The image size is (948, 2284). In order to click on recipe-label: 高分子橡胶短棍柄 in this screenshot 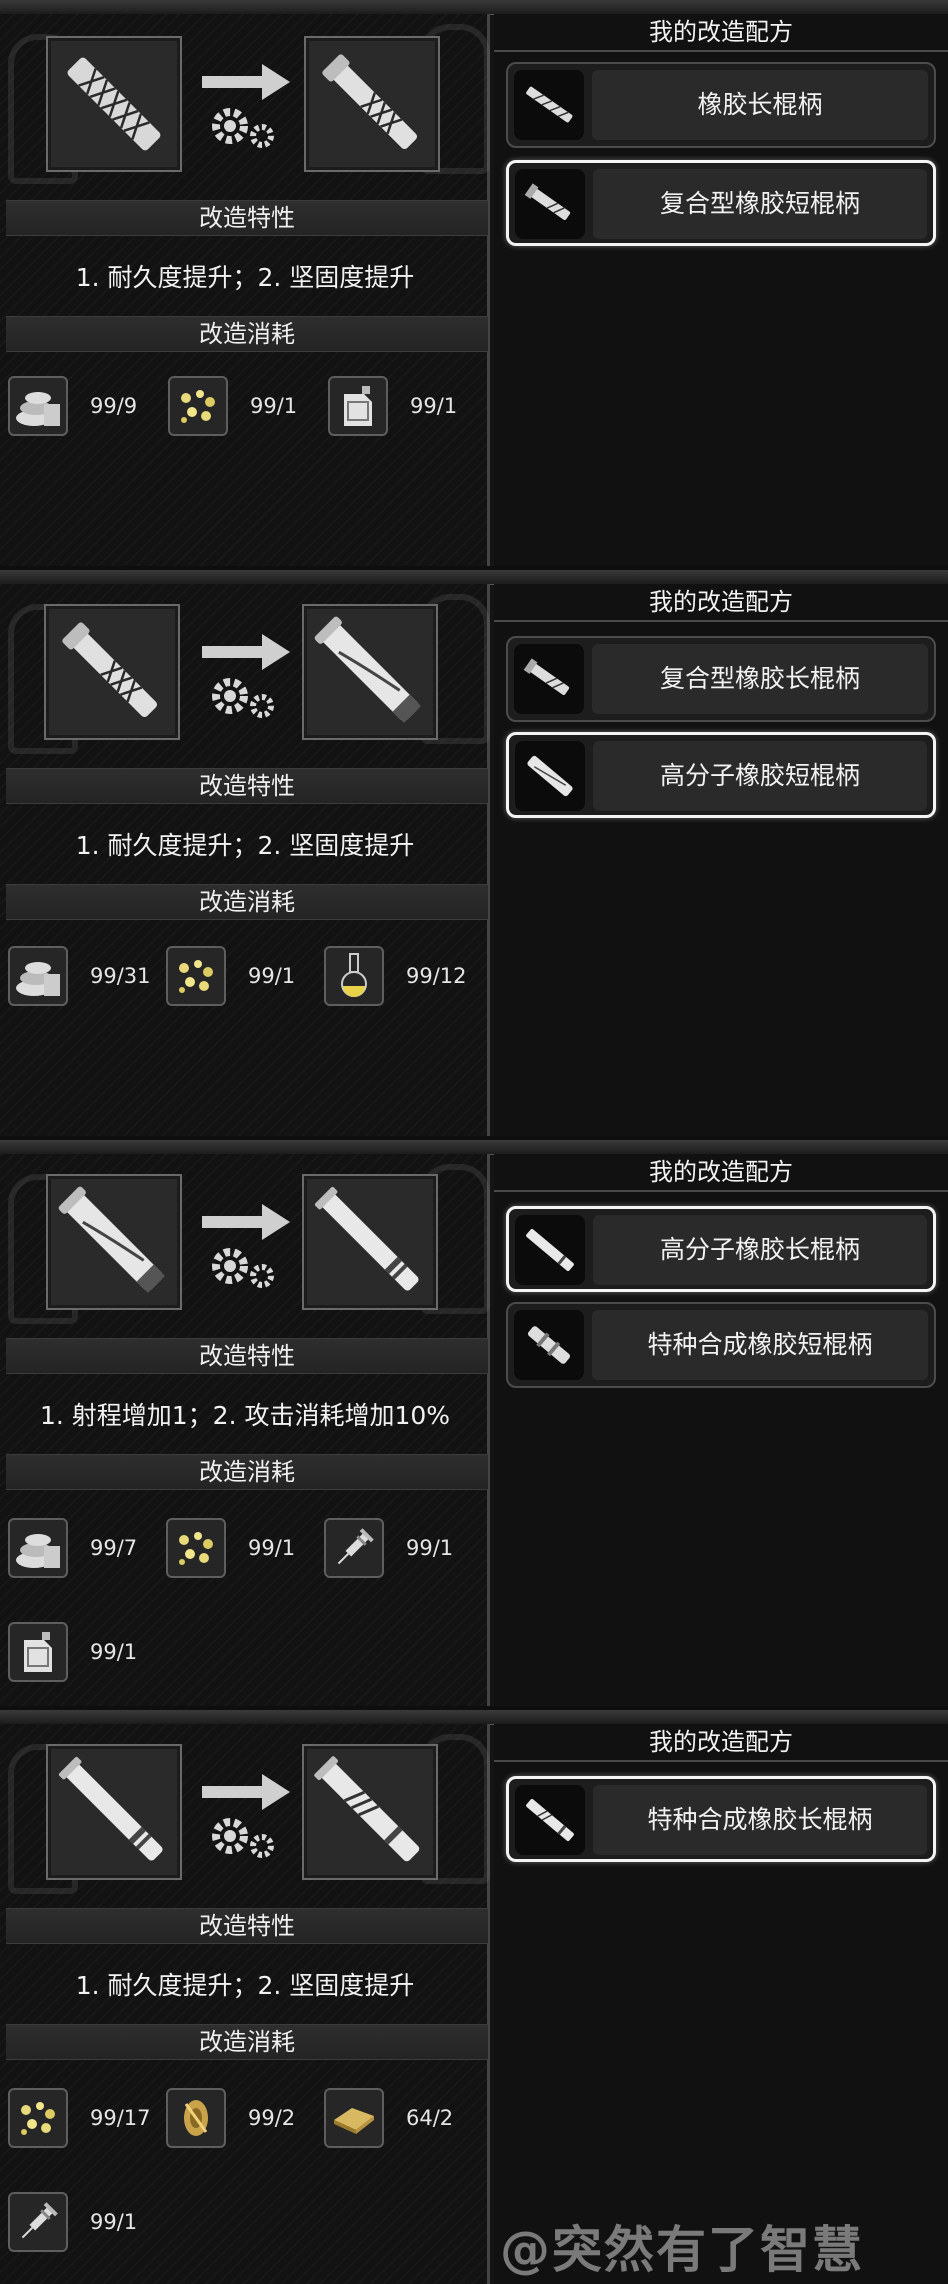, I will do `click(760, 776)`.